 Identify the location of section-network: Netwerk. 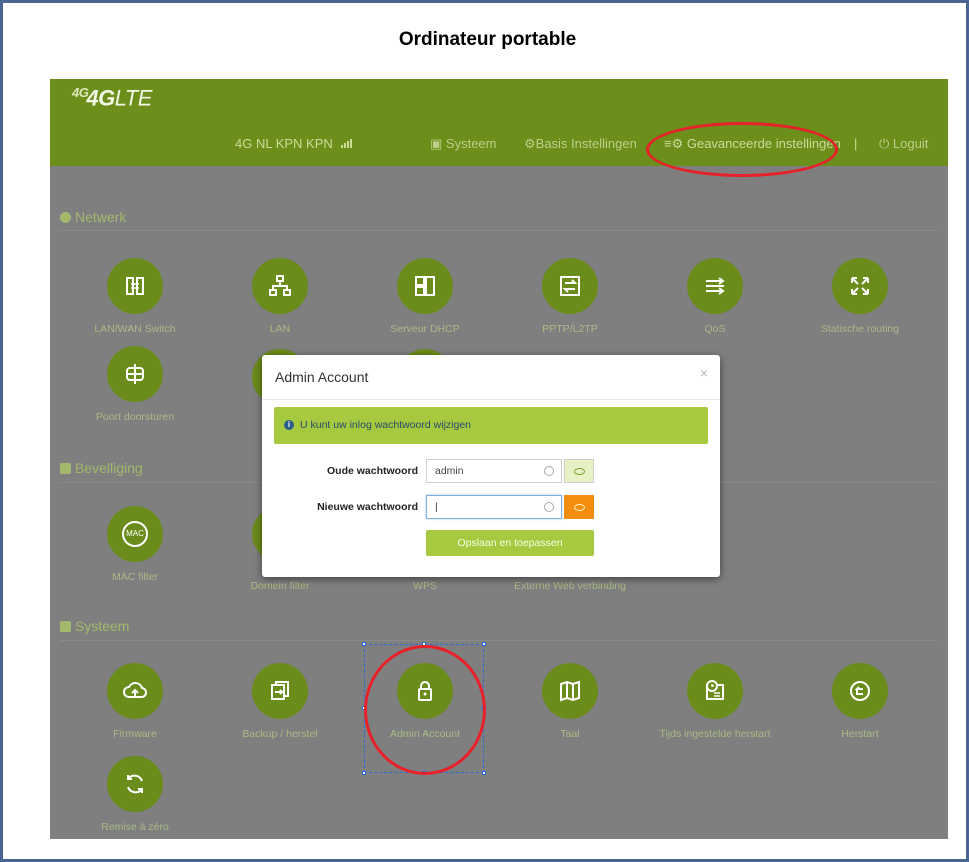
(93, 217).